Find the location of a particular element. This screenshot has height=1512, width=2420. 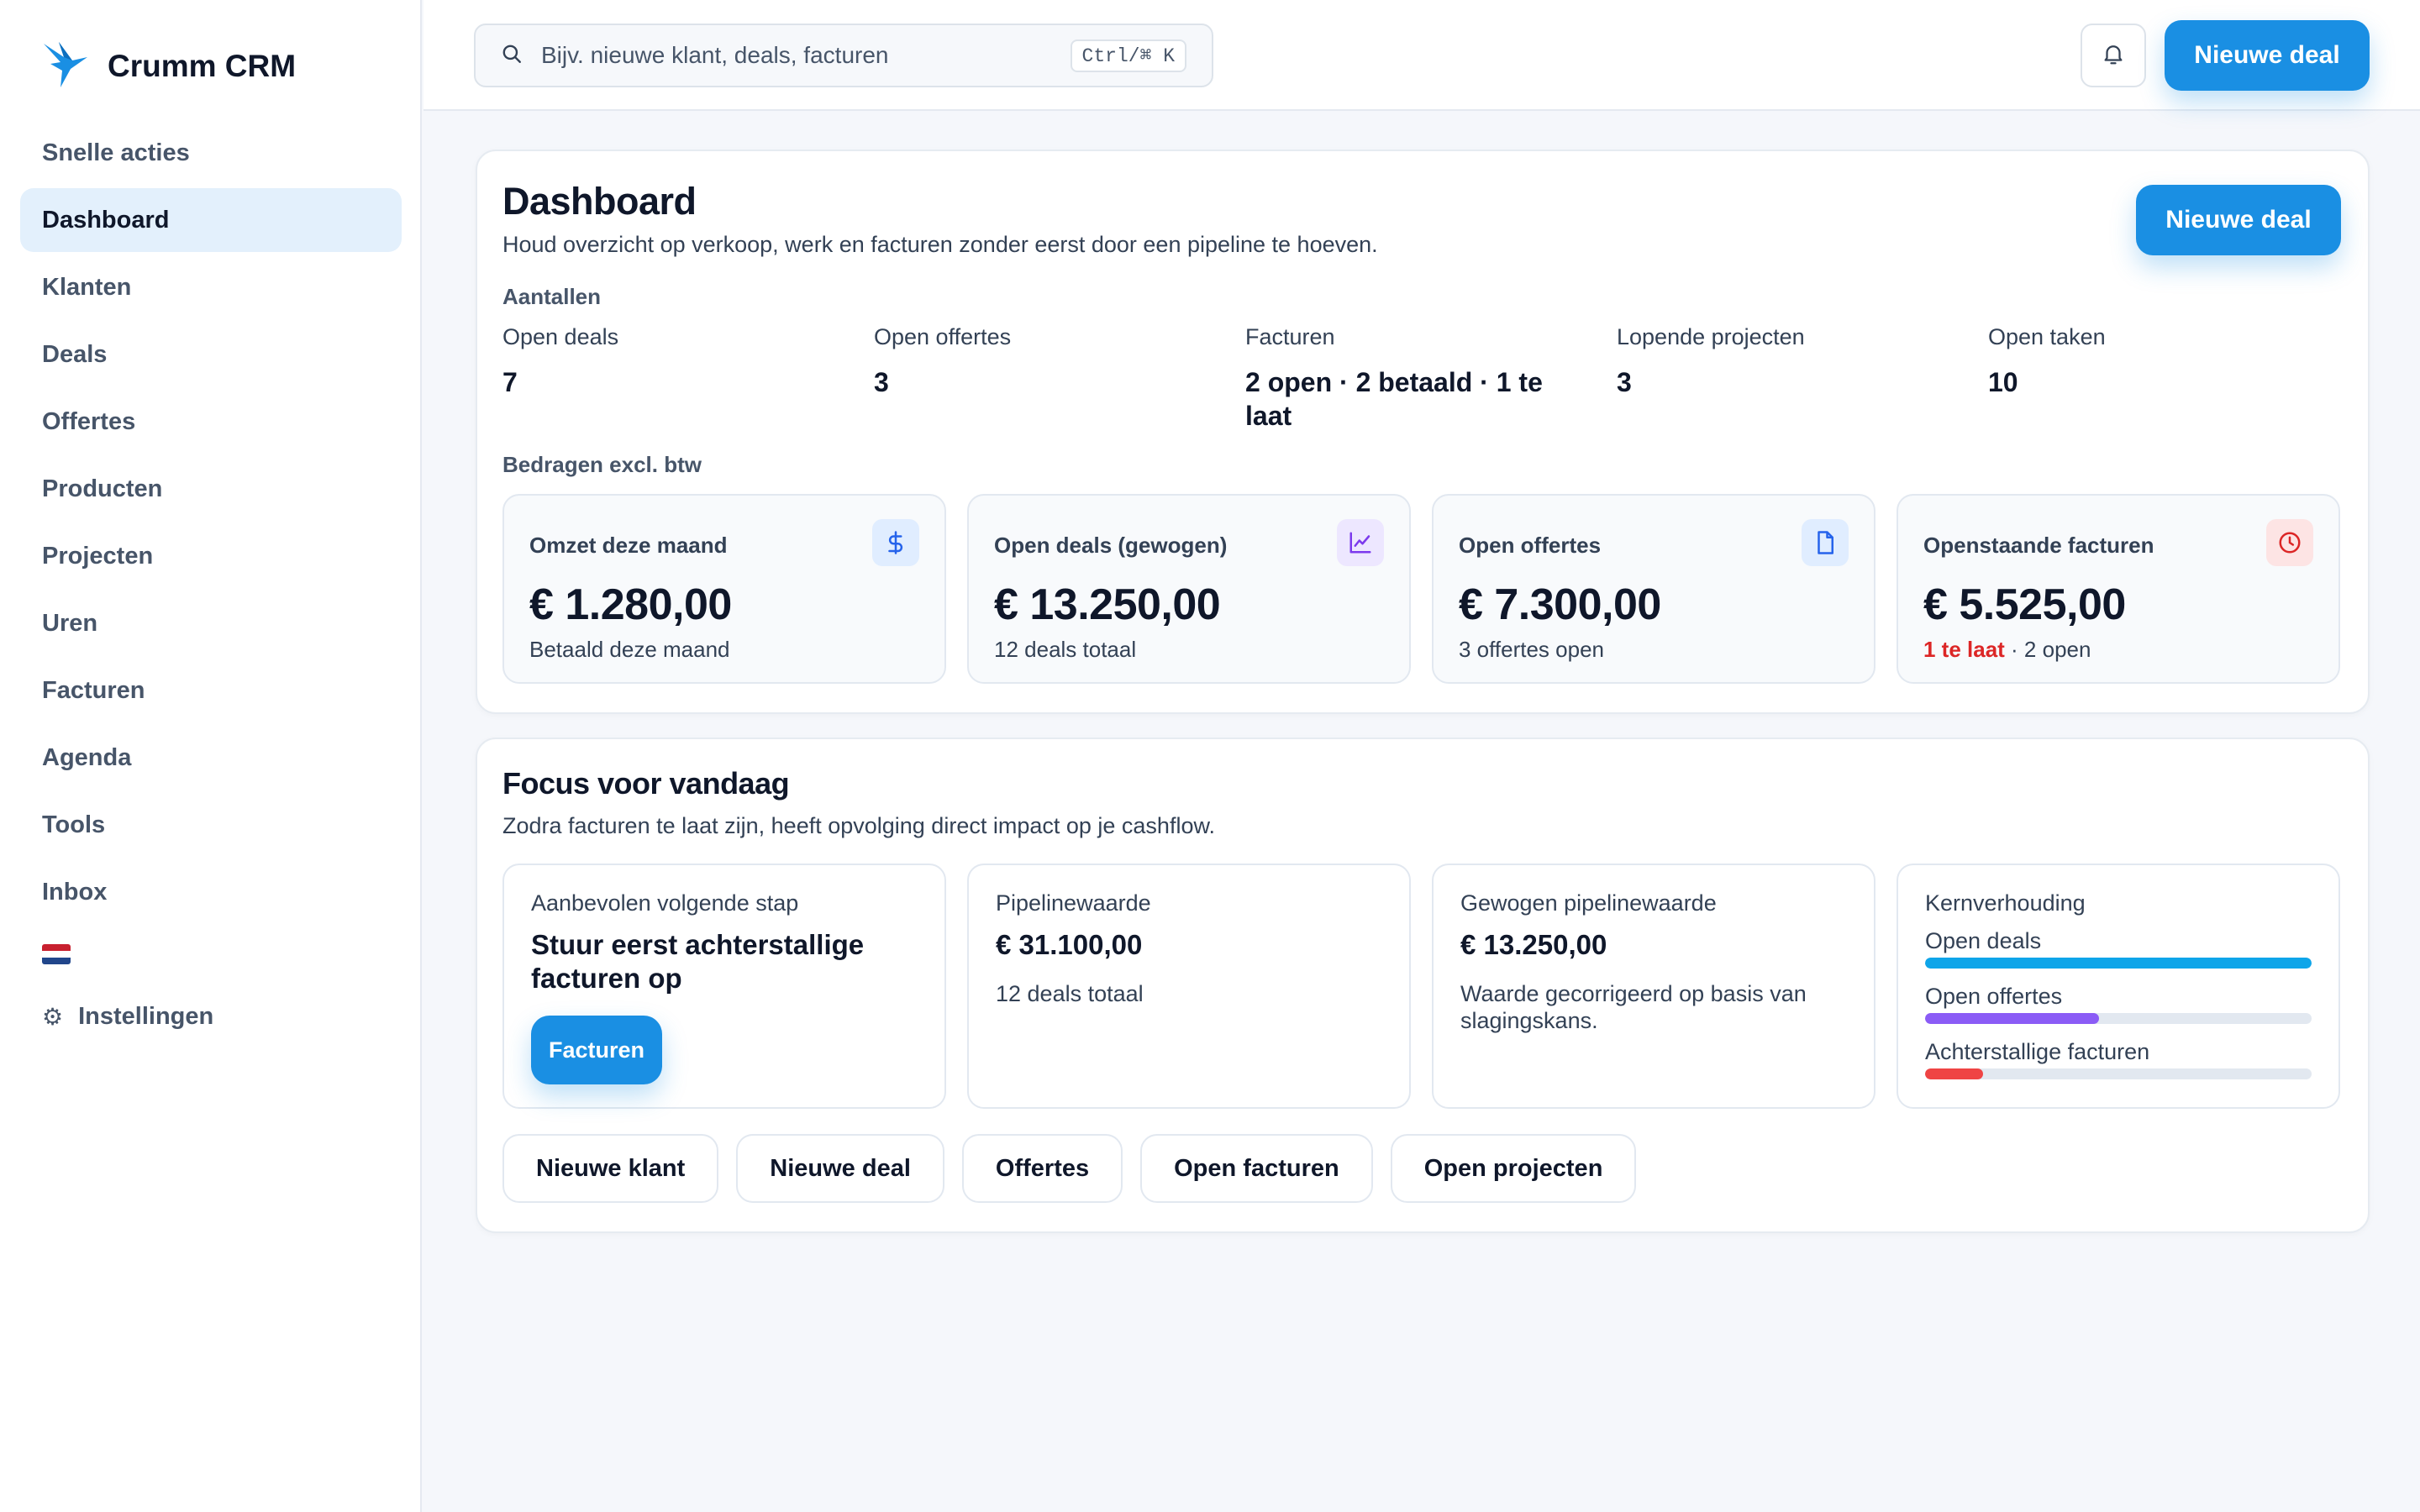

pipeline-label: Pipelinewaarde is located at coordinates (1073, 903).